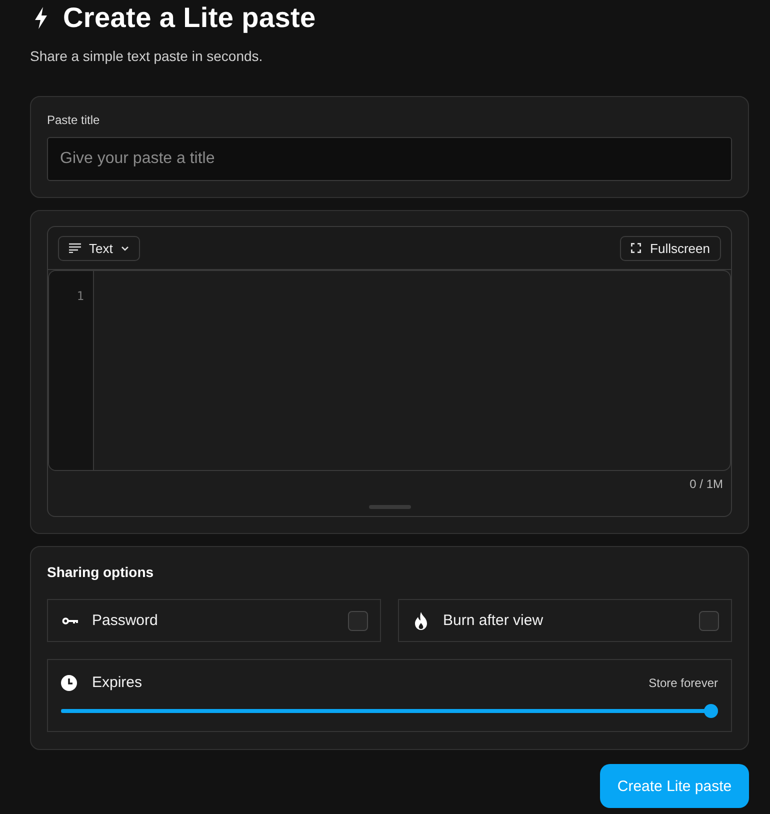  What do you see at coordinates (670, 248) in the screenshot?
I see `fullscreen-button: Fullscreen` at bounding box center [670, 248].